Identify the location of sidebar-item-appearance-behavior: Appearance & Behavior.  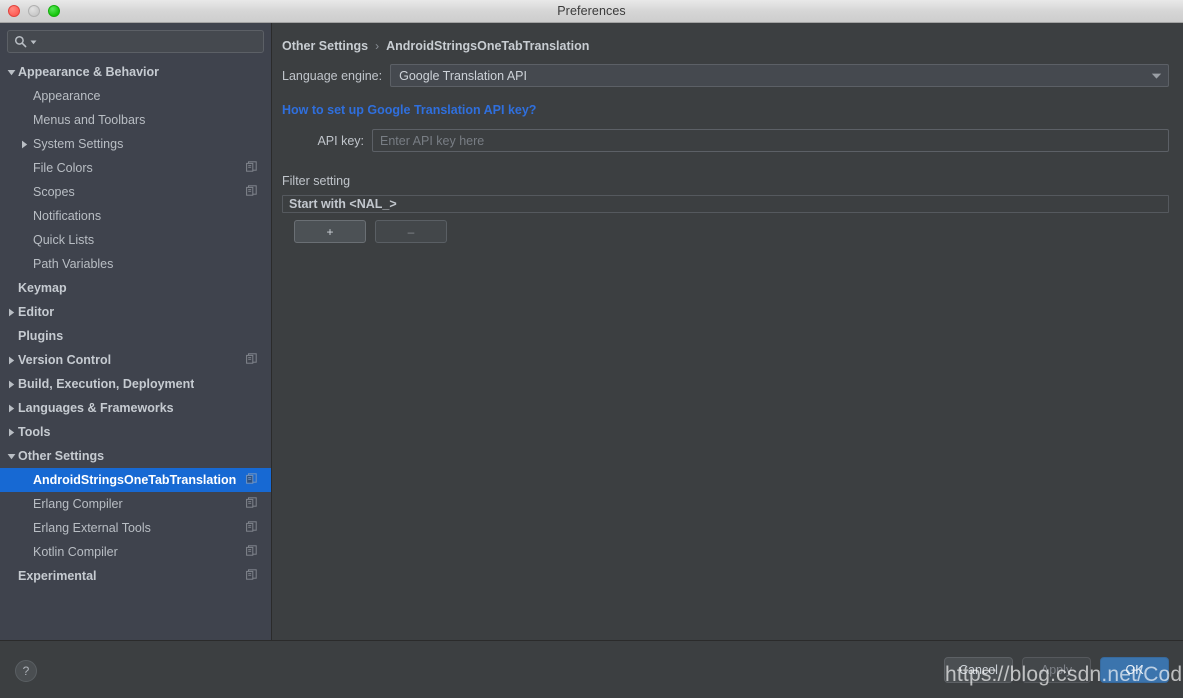
(135, 72).